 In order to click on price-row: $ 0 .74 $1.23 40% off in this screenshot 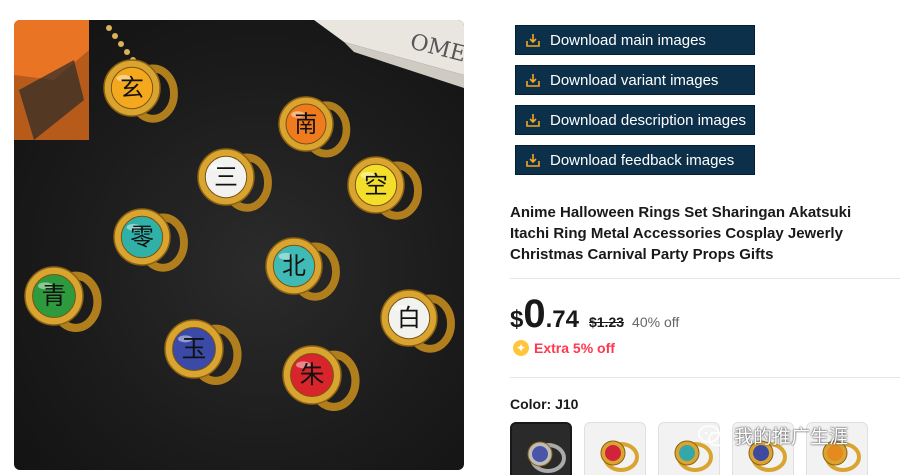, I will do `click(594, 317)`.